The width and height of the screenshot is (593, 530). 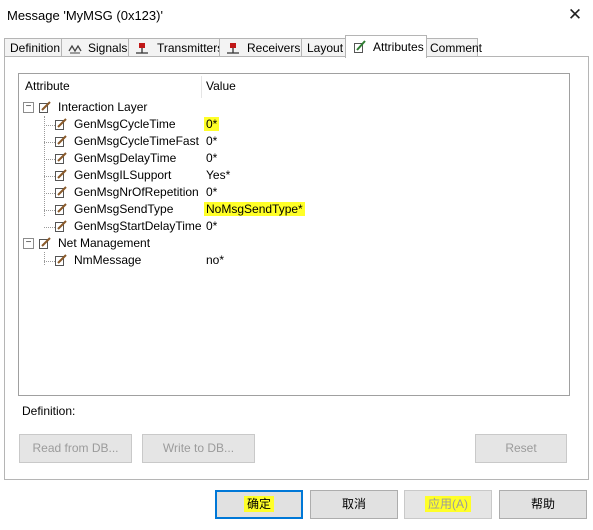 I want to click on ok-button-label: 确定, so click(x=258, y=504).